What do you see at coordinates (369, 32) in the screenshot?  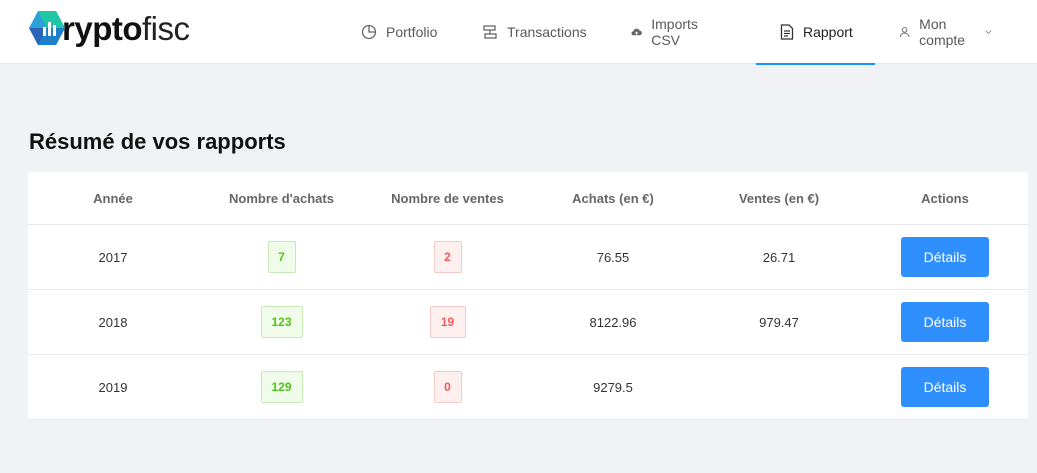 I see `pie-chart-icon` at bounding box center [369, 32].